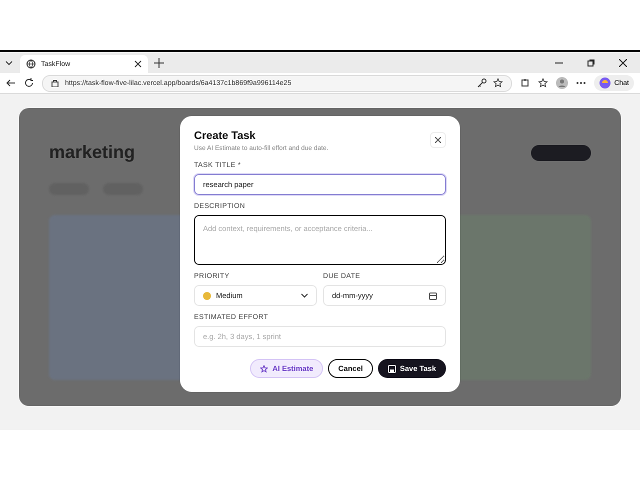 Image resolution: width=640 pixels, height=480 pixels. Describe the element at coordinates (92, 152) in the screenshot. I see `board-title: marketing` at that location.